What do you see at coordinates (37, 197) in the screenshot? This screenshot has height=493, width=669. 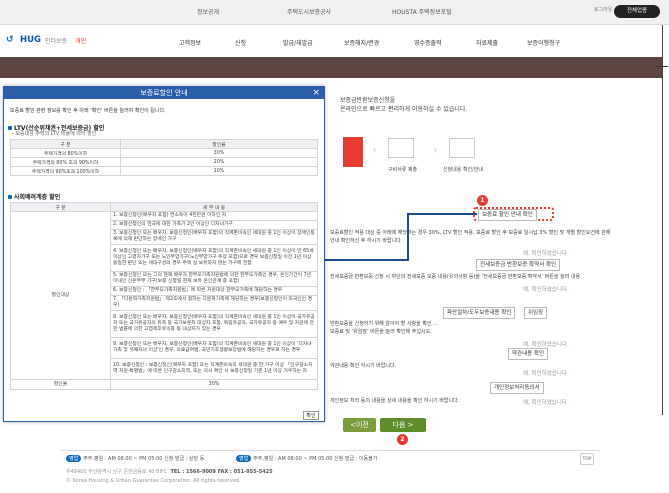 I see `social-title: 사회배려계층 할인` at bounding box center [37, 197].